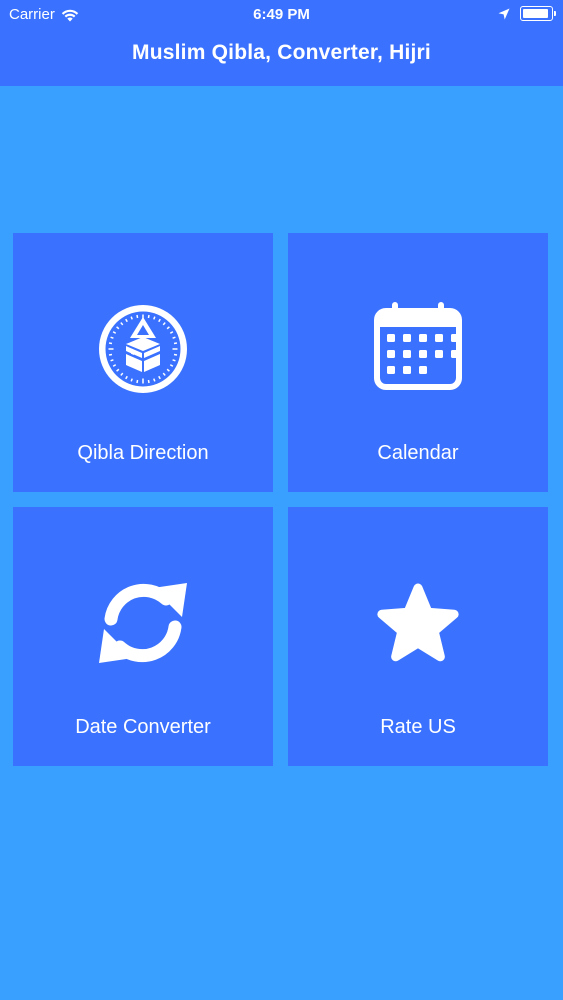 The width and height of the screenshot is (563, 1000). Describe the element at coordinates (418, 622) in the screenshot. I see `star-icon` at that location.